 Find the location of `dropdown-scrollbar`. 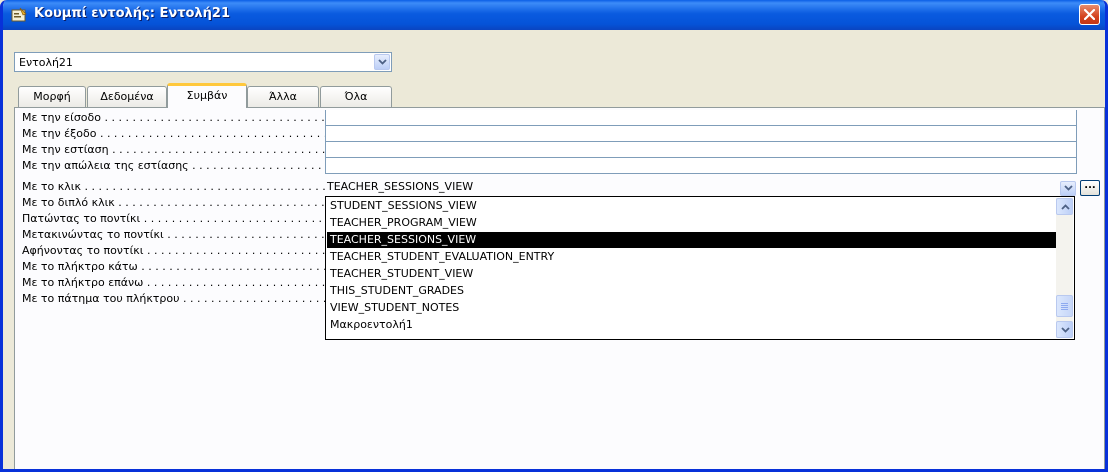

dropdown-scrollbar is located at coordinates (1064, 268).